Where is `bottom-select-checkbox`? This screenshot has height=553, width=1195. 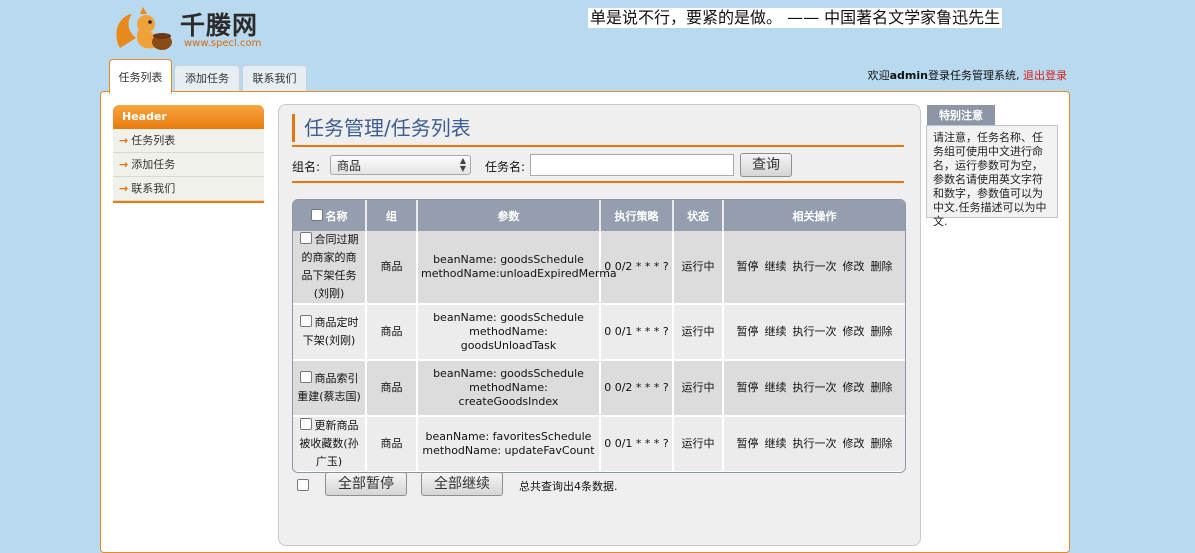
bottom-select-checkbox is located at coordinates (303, 485).